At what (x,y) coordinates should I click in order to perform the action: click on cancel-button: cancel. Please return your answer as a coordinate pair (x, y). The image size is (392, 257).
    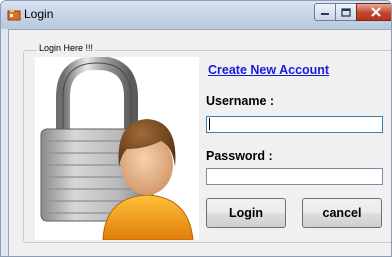
    Looking at the image, I should click on (342, 213).